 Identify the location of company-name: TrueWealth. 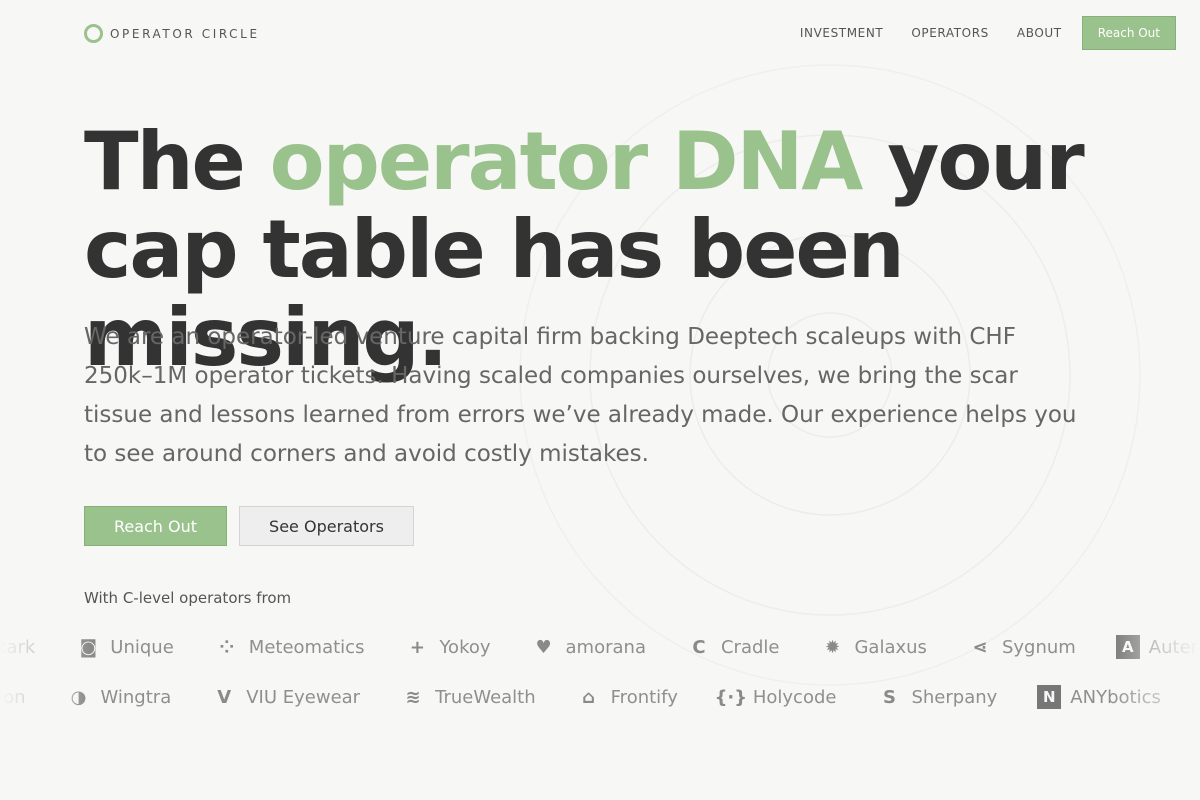
(485, 697).